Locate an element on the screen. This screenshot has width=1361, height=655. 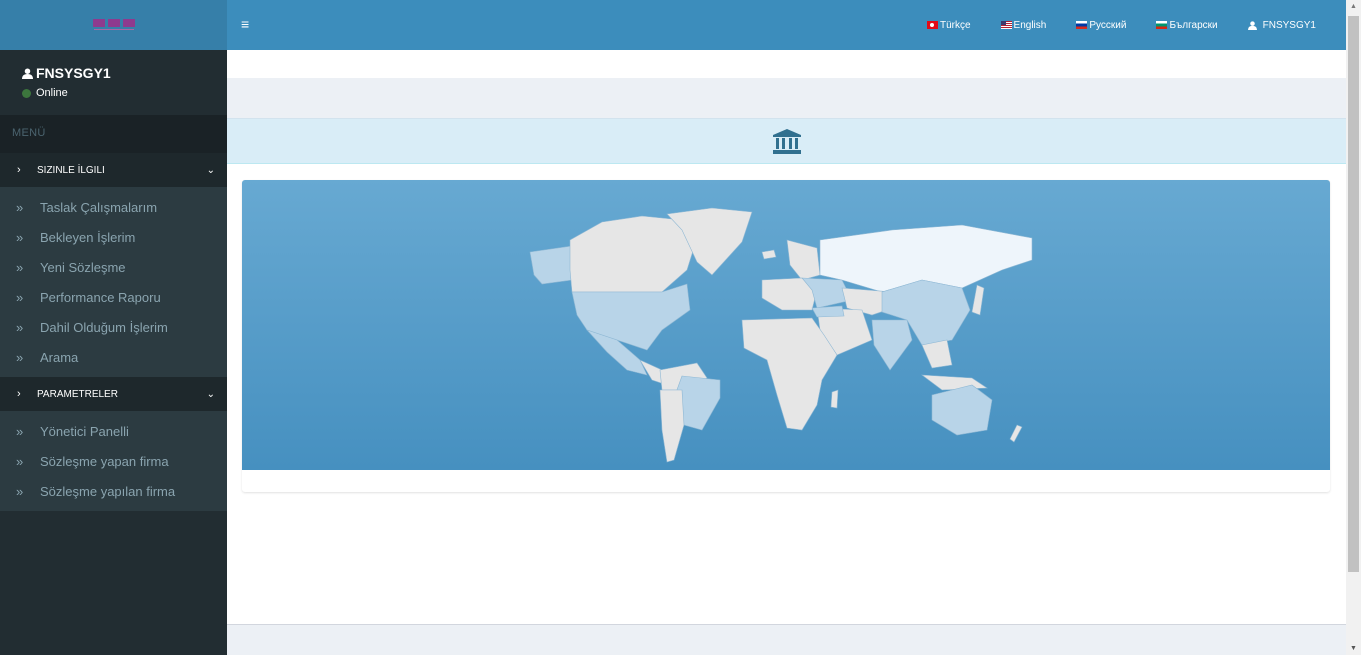
sidebar-item-performance: » Performance Raporu is located at coordinates (113, 297).